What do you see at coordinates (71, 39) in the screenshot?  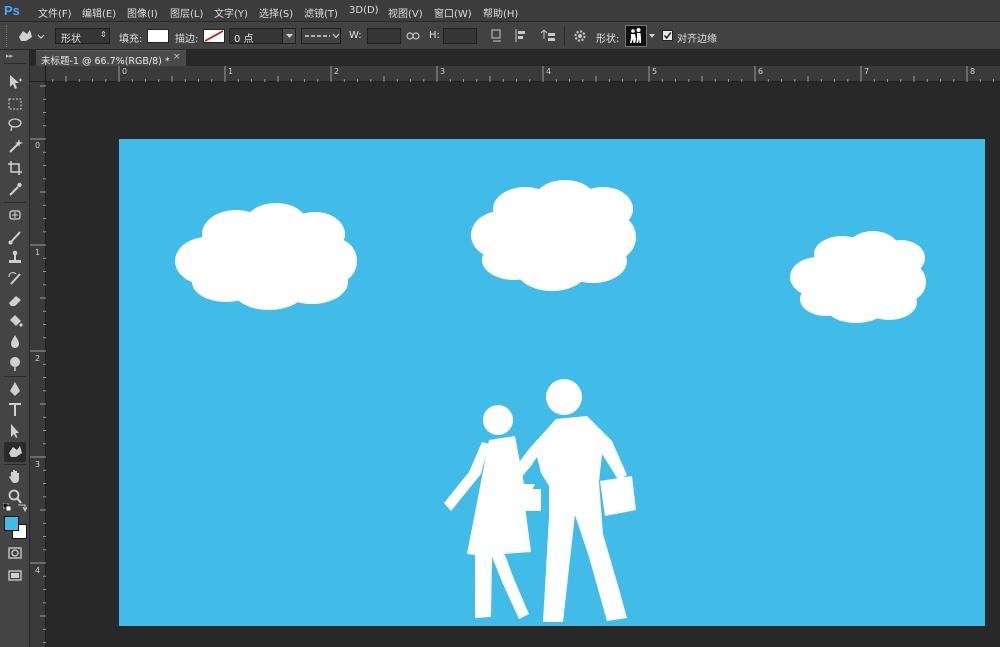 I see `tool-mode-value: 形状` at bounding box center [71, 39].